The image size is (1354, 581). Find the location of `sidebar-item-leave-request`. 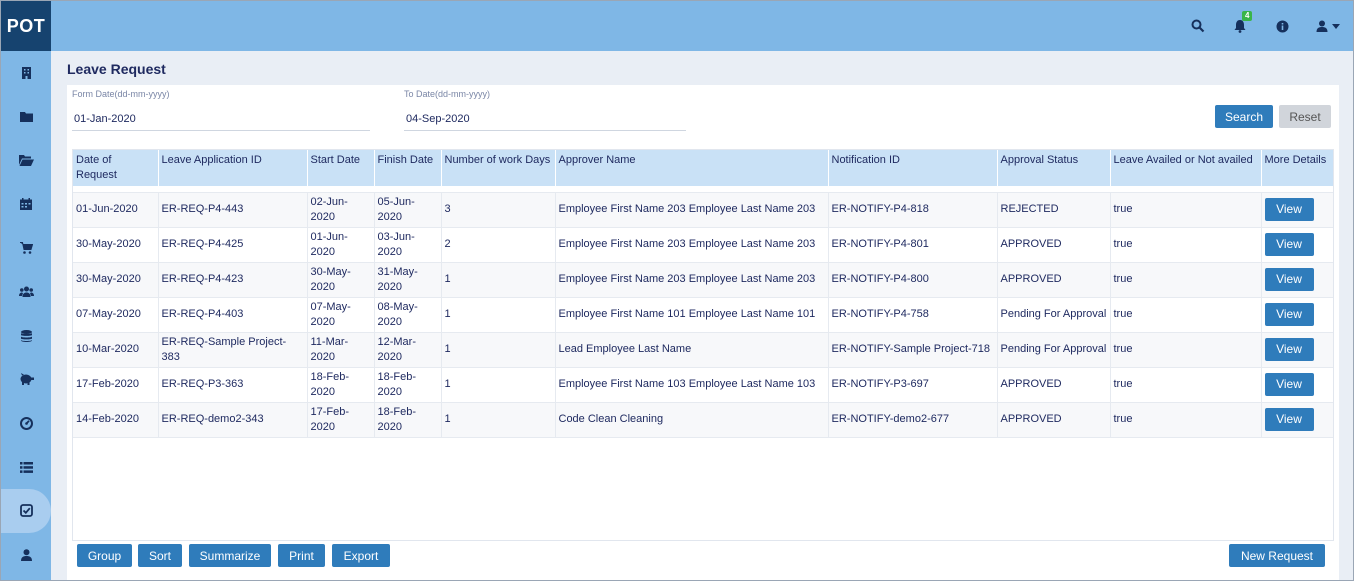

sidebar-item-leave-request is located at coordinates (26, 510).